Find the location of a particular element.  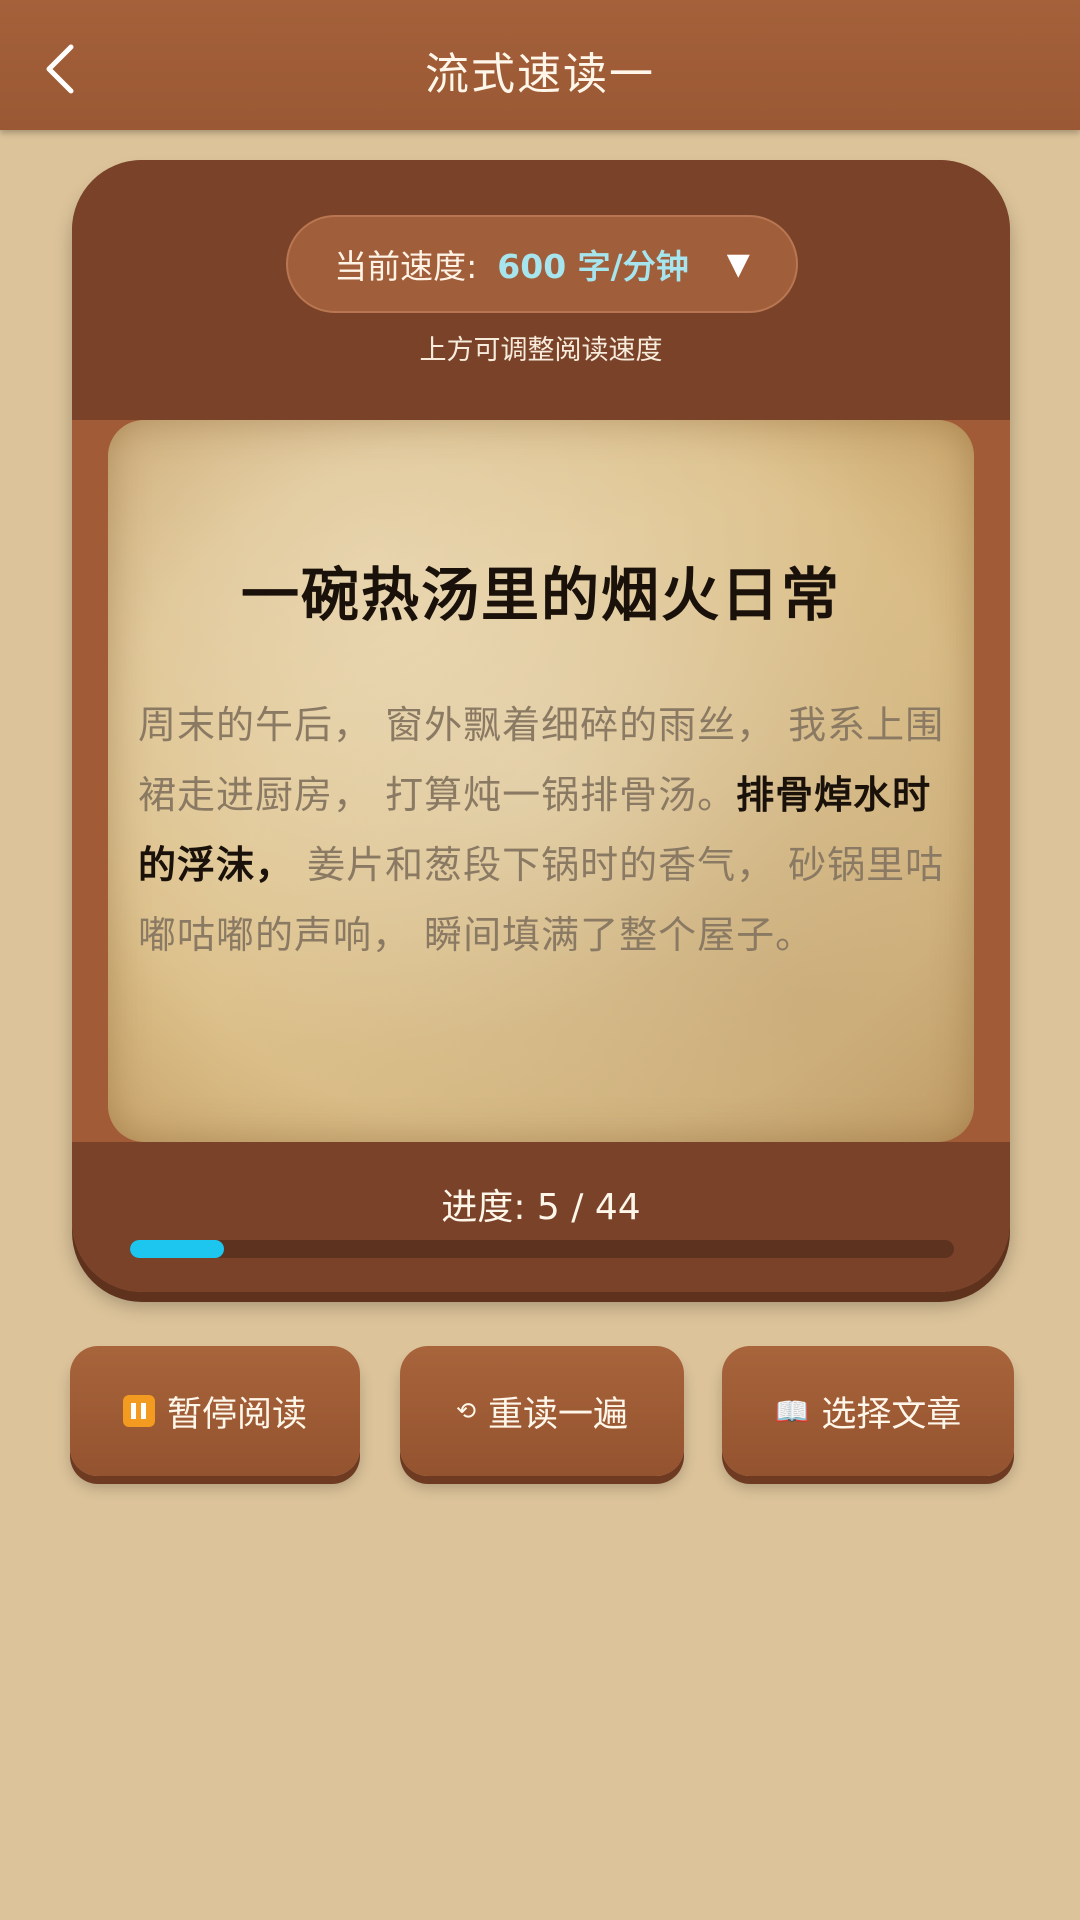

select-article-label: 选择文章 is located at coordinates (891, 1414).